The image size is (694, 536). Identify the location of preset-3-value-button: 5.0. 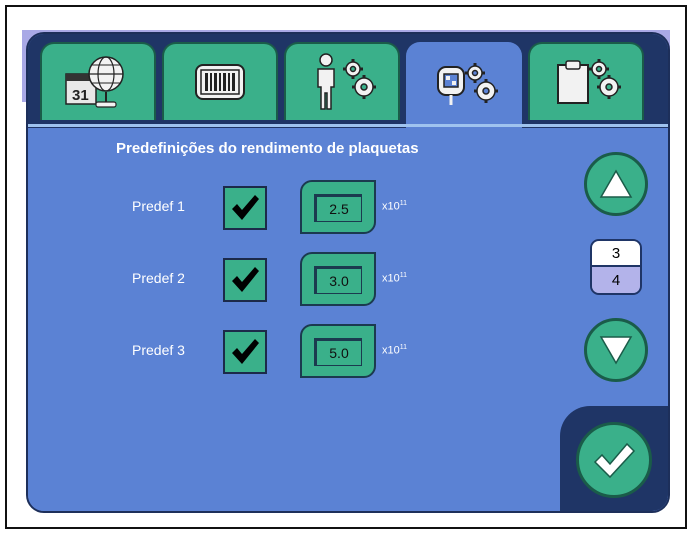
(338, 351).